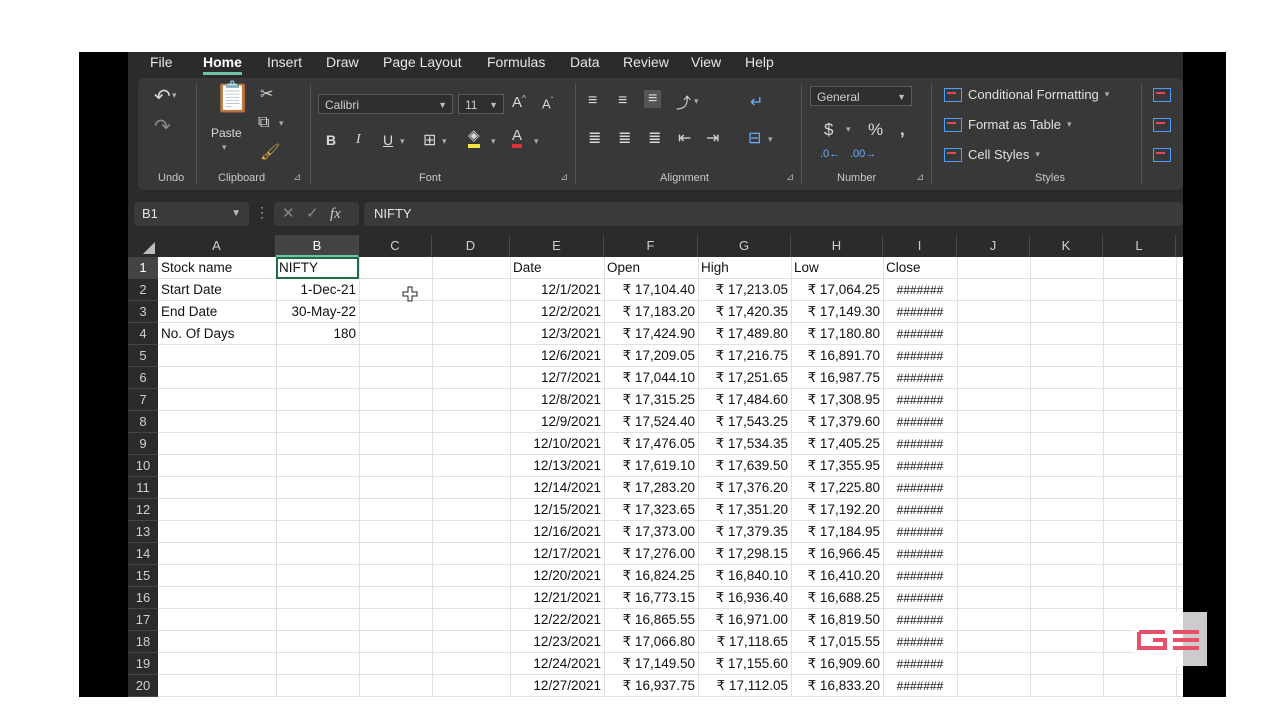 The height and width of the screenshot is (720, 1280). Describe the element at coordinates (284, 62) in the screenshot. I see `tab-insert: Insert` at that location.